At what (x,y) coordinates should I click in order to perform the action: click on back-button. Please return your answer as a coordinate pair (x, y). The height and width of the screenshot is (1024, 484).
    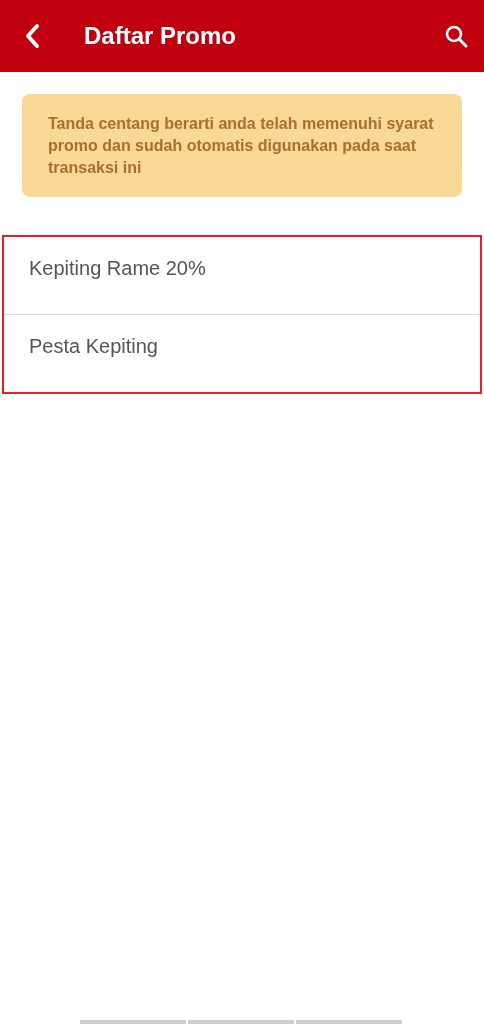
    Looking at the image, I should click on (32, 36).